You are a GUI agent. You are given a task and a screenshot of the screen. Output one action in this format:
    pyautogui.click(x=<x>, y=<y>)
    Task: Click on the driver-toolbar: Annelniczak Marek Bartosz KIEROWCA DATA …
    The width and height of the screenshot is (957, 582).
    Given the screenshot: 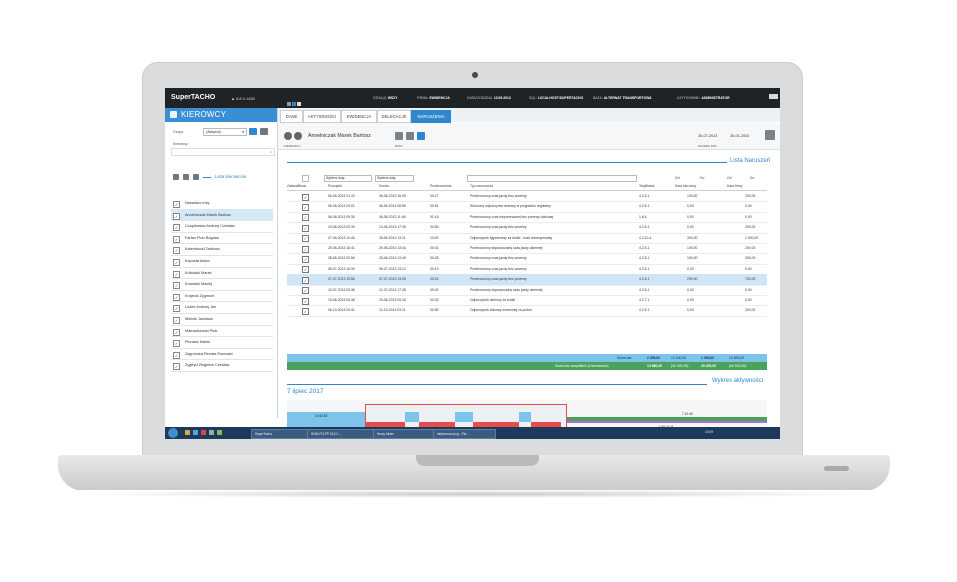 What is the action you would take?
    pyautogui.click(x=529, y=136)
    